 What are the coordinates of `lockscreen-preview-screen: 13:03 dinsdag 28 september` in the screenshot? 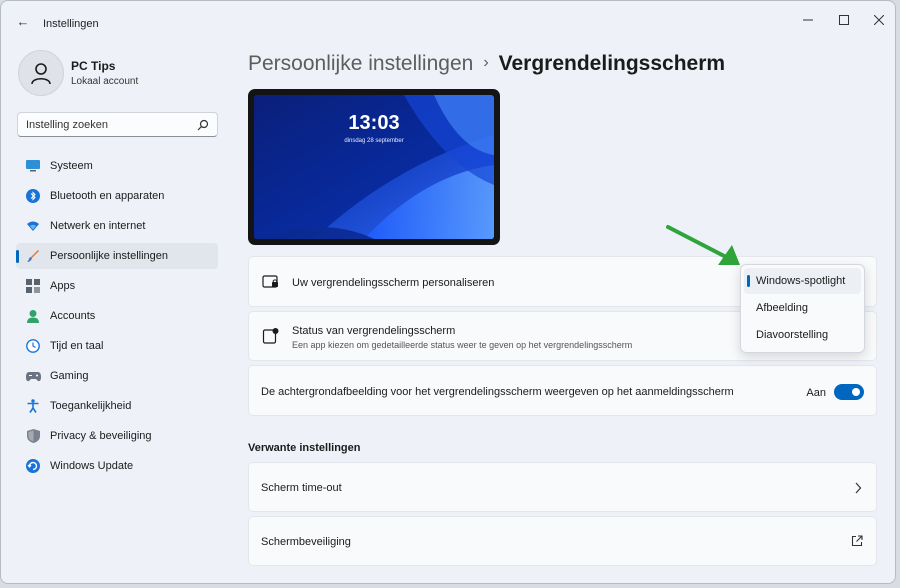 It's located at (374, 167).